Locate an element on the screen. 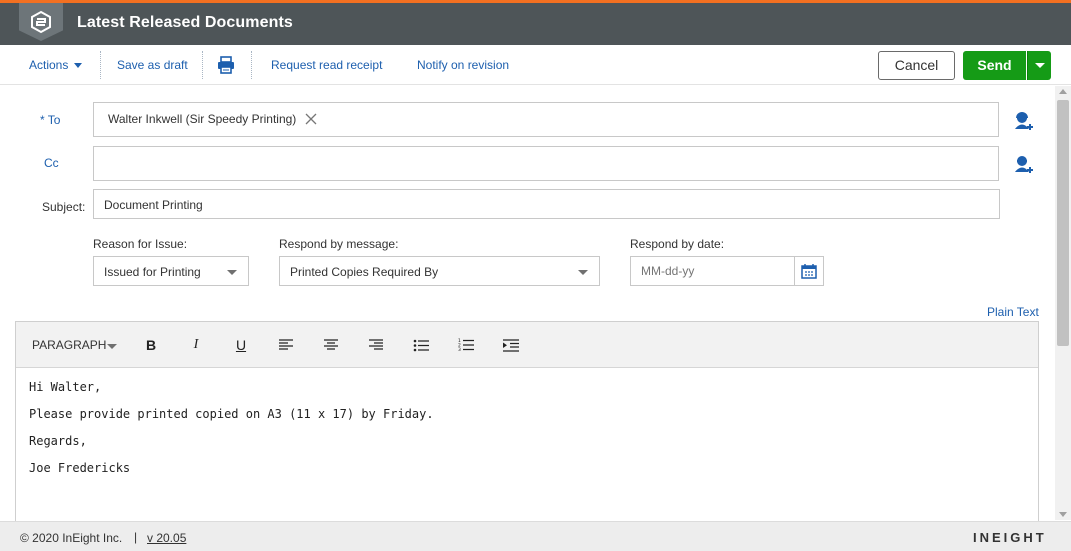 The height and width of the screenshot is (551, 1071). message-line: Regards, is located at coordinates (58, 441).